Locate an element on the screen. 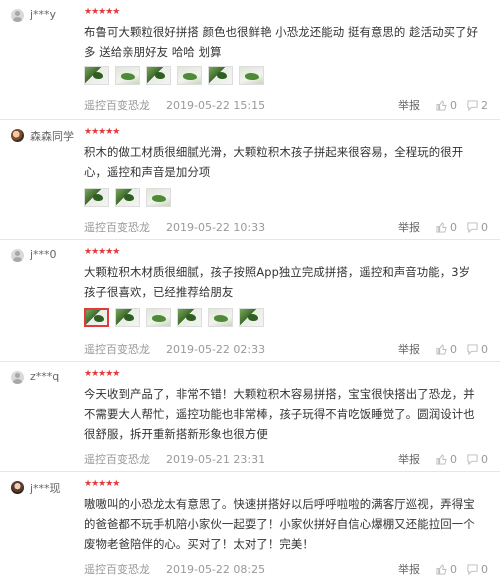 This screenshot has height=582, width=500. username: 森森同学 is located at coordinates (52, 136).